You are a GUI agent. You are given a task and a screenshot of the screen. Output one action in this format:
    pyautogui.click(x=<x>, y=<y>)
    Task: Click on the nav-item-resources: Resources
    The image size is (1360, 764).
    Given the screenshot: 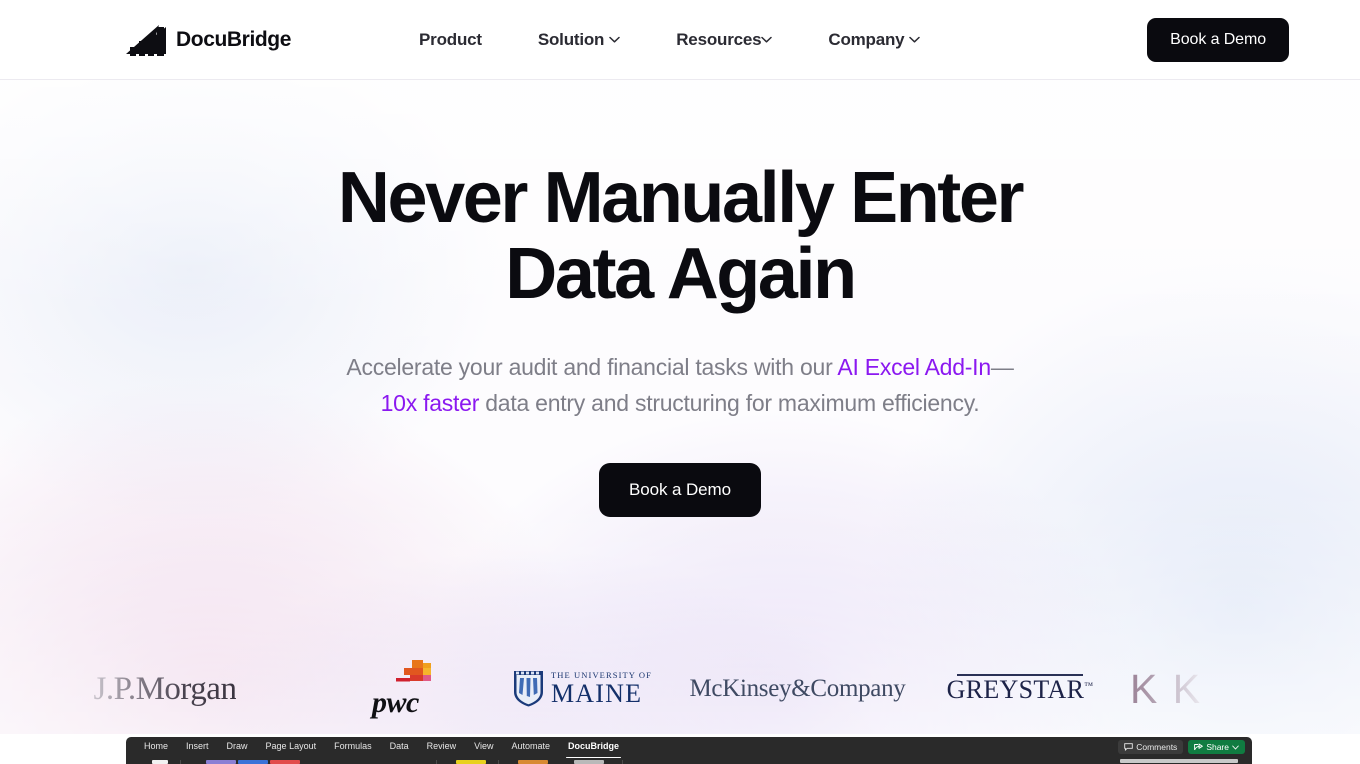 What is the action you would take?
    pyautogui.click(x=724, y=39)
    